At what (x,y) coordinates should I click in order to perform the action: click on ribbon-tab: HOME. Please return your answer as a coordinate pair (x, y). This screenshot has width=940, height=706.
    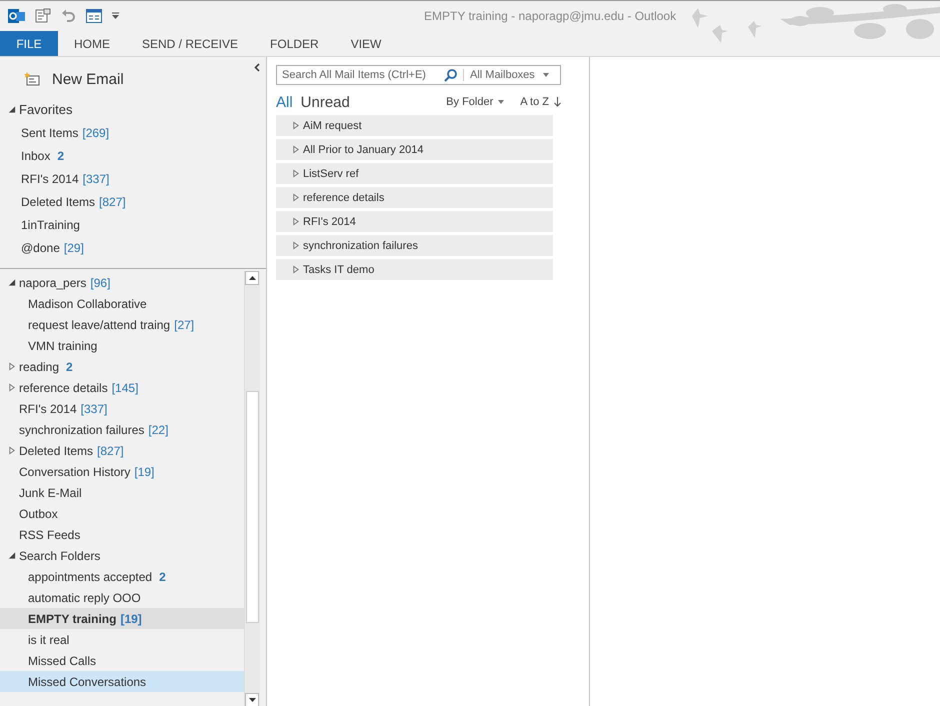
    Looking at the image, I should click on (92, 43).